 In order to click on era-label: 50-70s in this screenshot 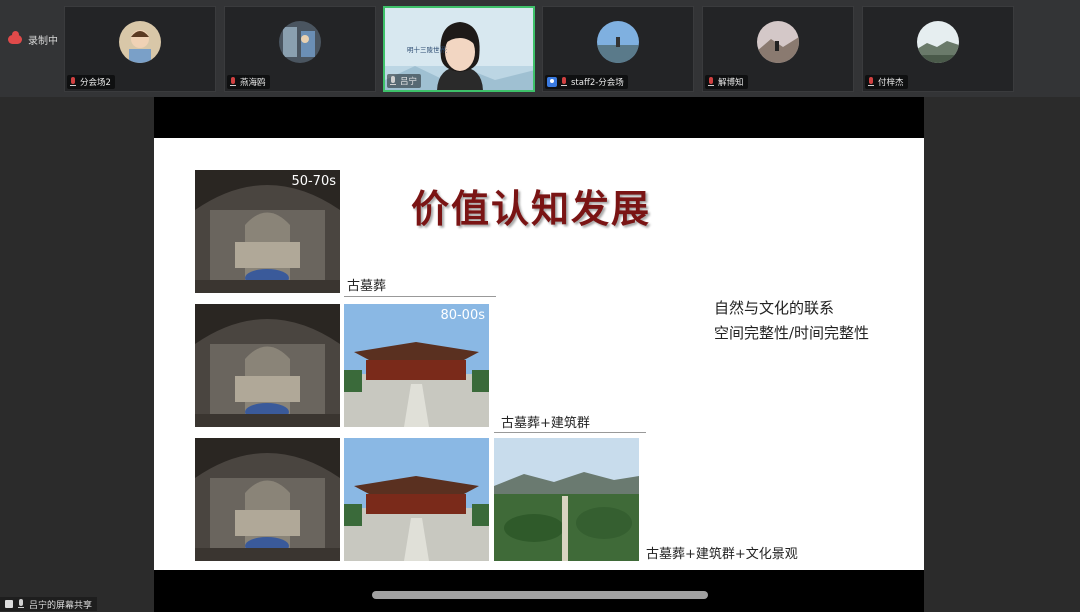, I will do `click(313, 181)`.